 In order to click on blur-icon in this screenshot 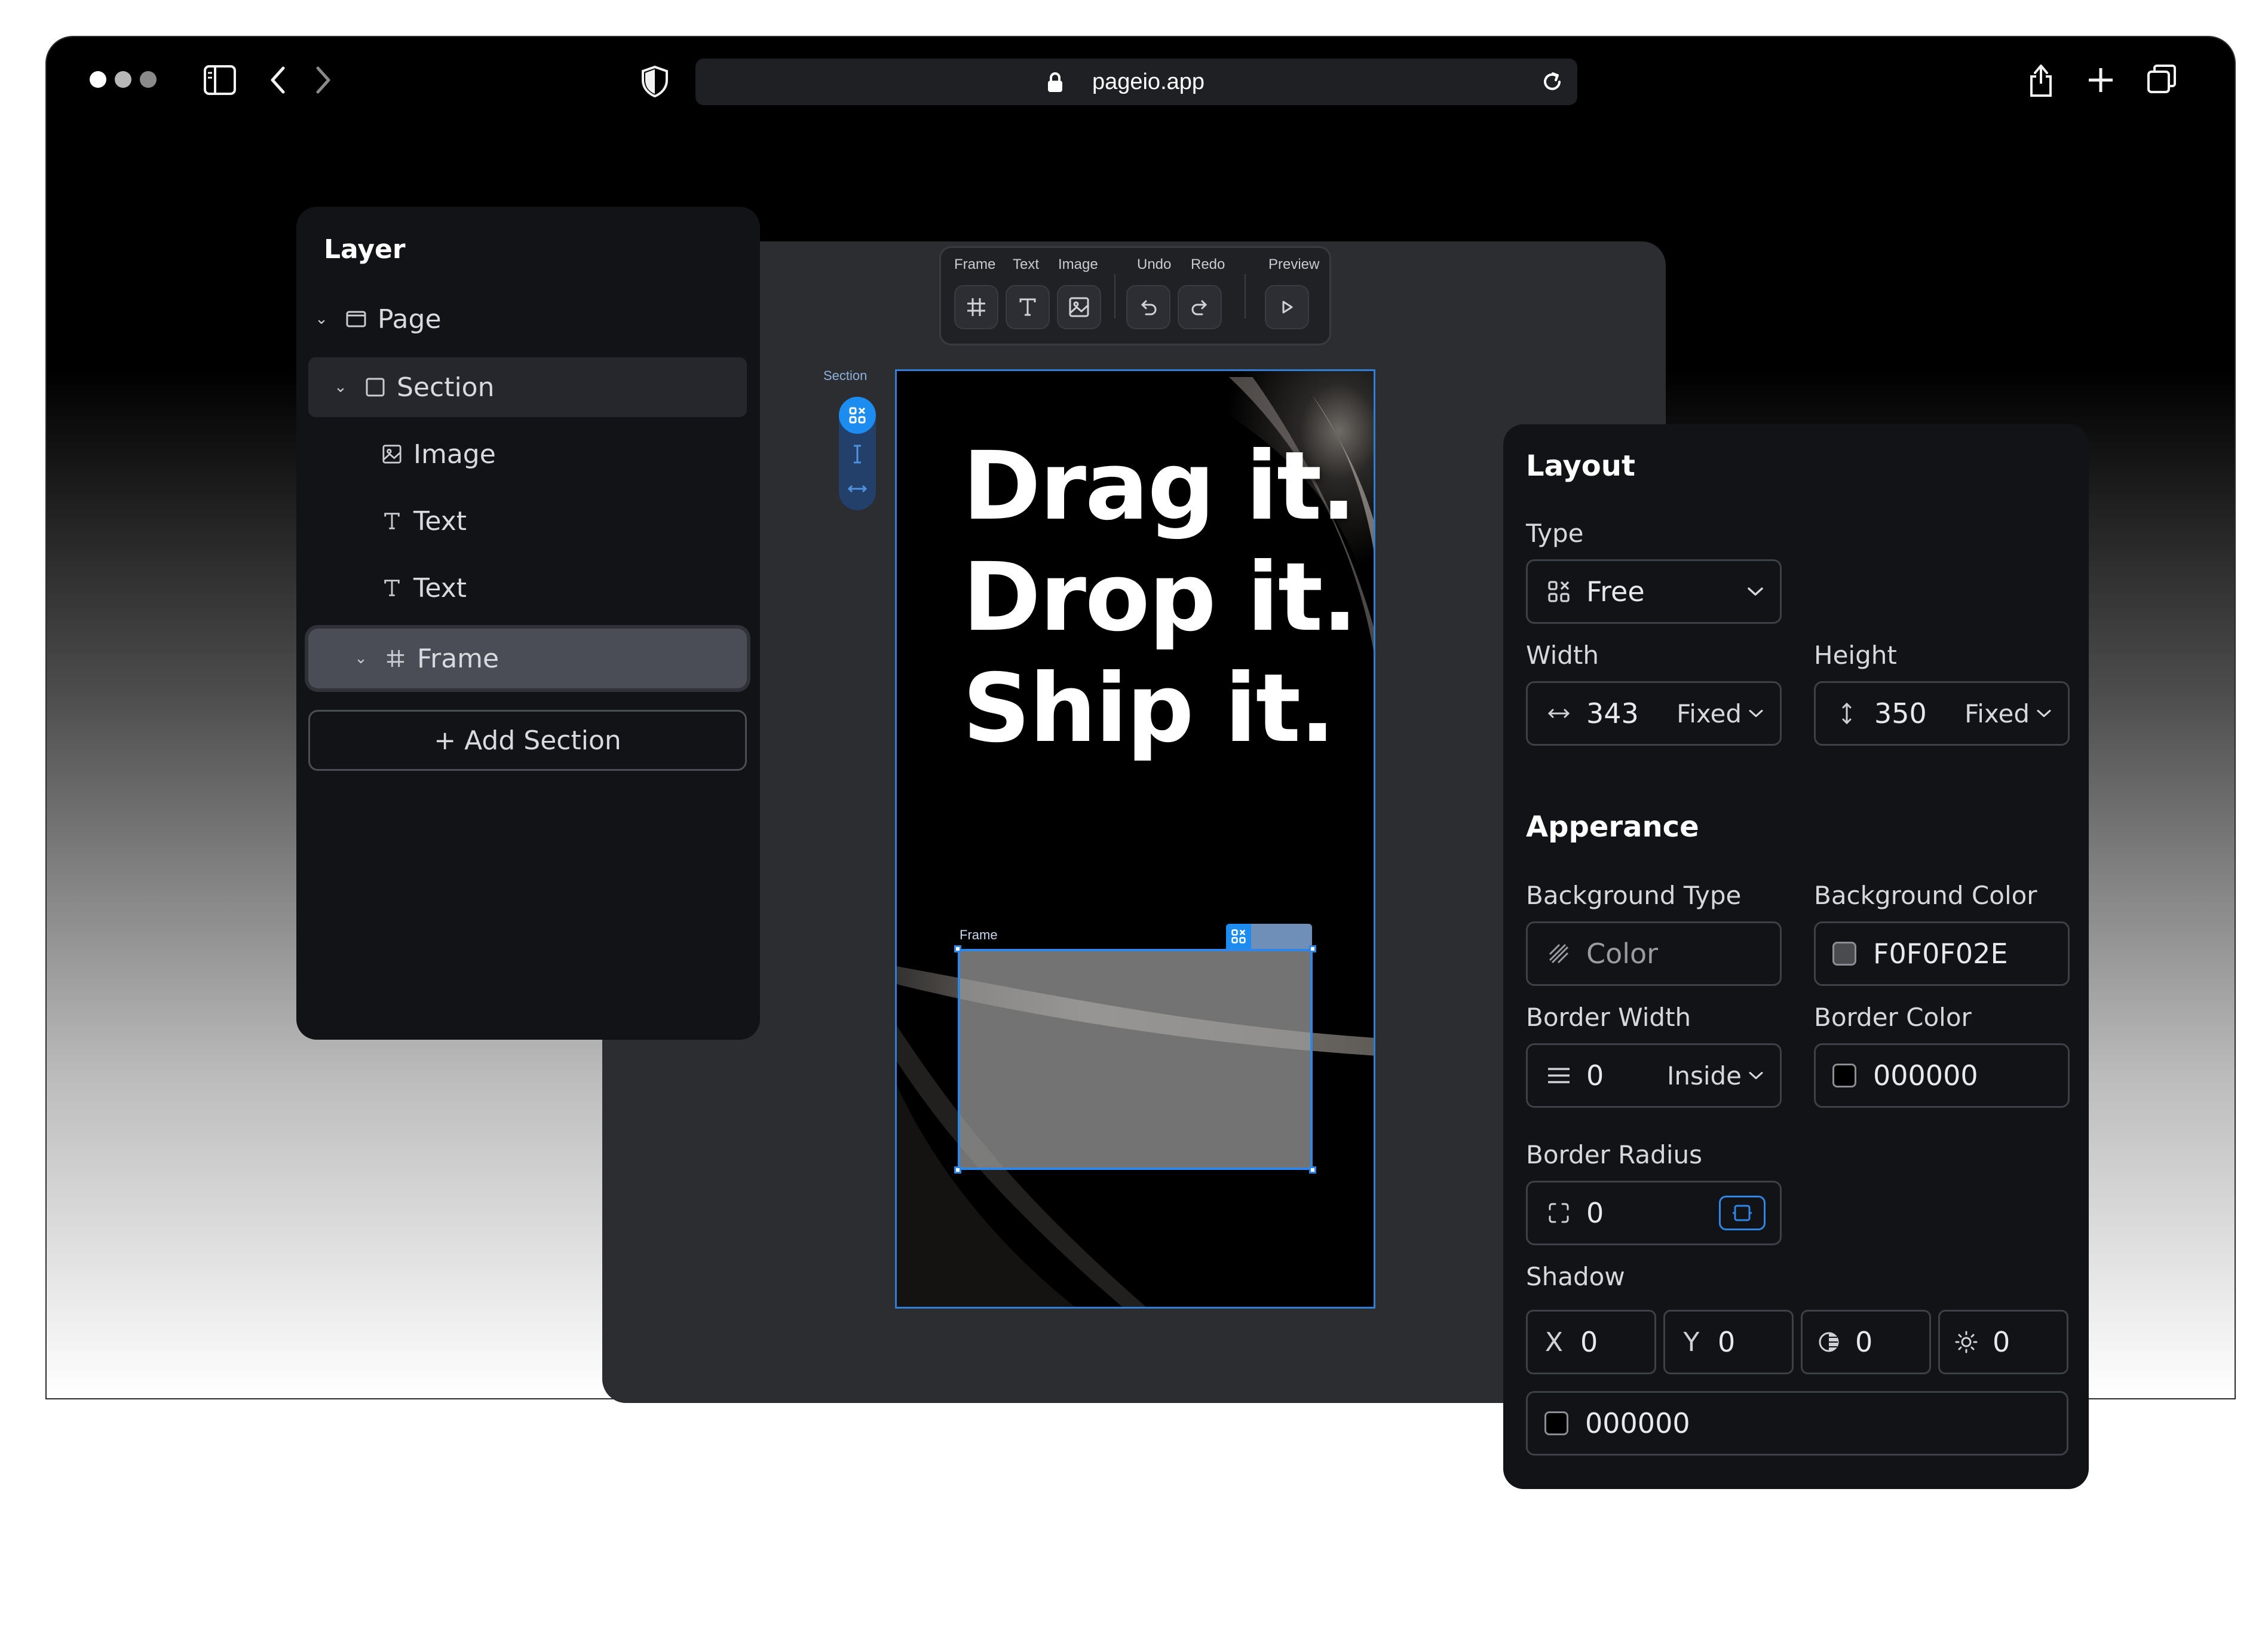, I will do `click(1829, 1342)`.